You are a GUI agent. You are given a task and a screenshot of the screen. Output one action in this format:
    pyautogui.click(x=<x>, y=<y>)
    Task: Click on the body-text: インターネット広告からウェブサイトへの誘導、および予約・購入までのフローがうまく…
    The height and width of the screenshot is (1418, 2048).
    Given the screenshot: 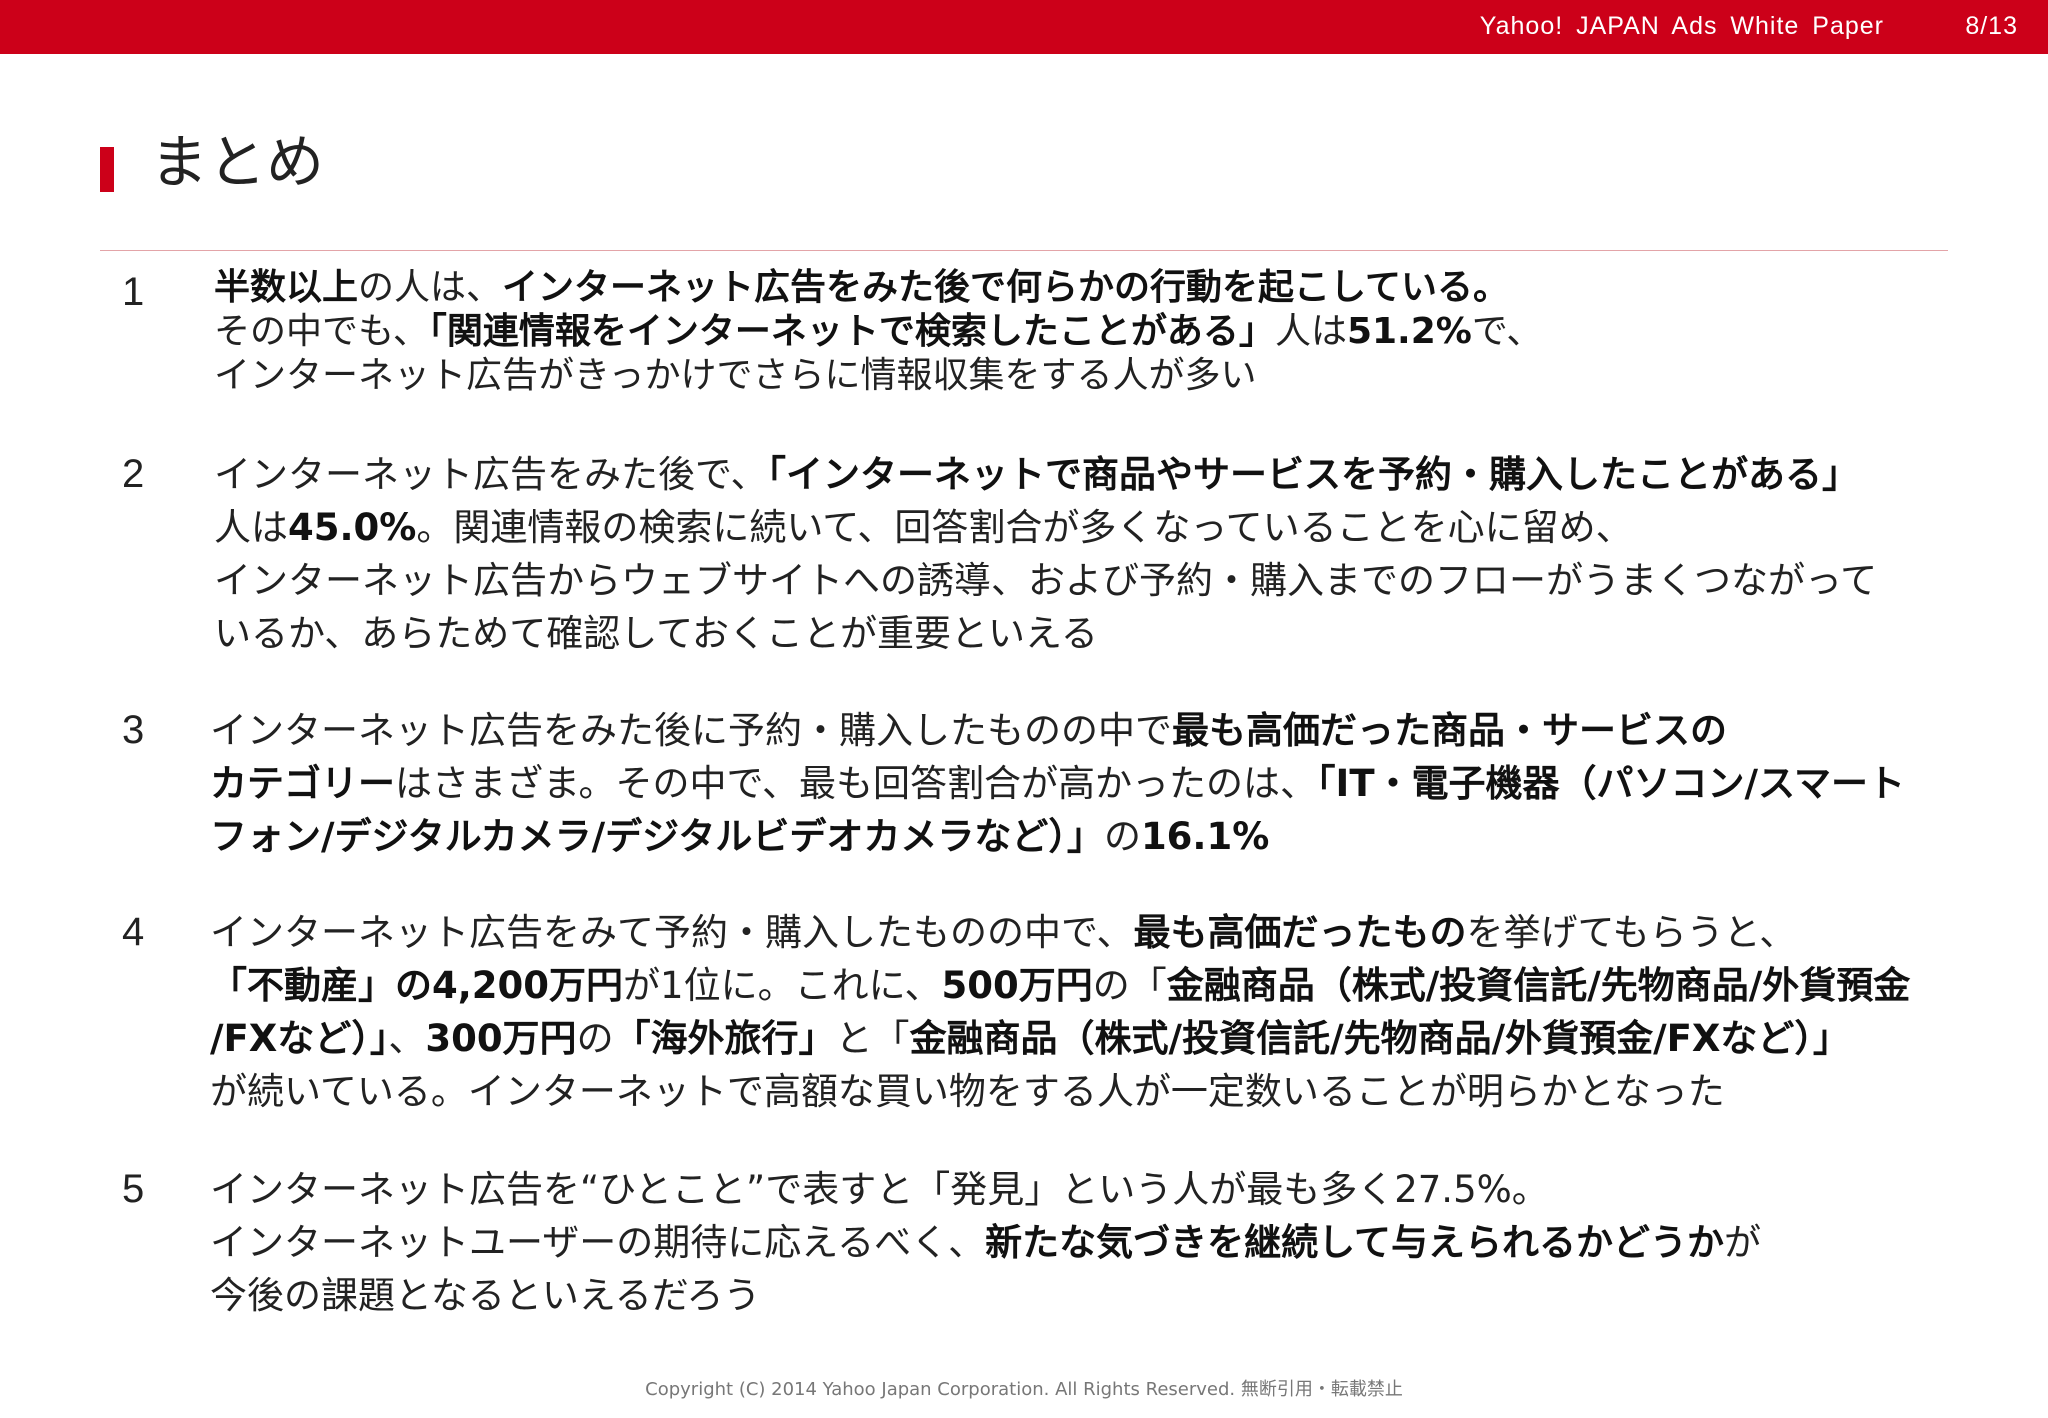 What is the action you would take?
    pyautogui.click(x=1046, y=580)
    